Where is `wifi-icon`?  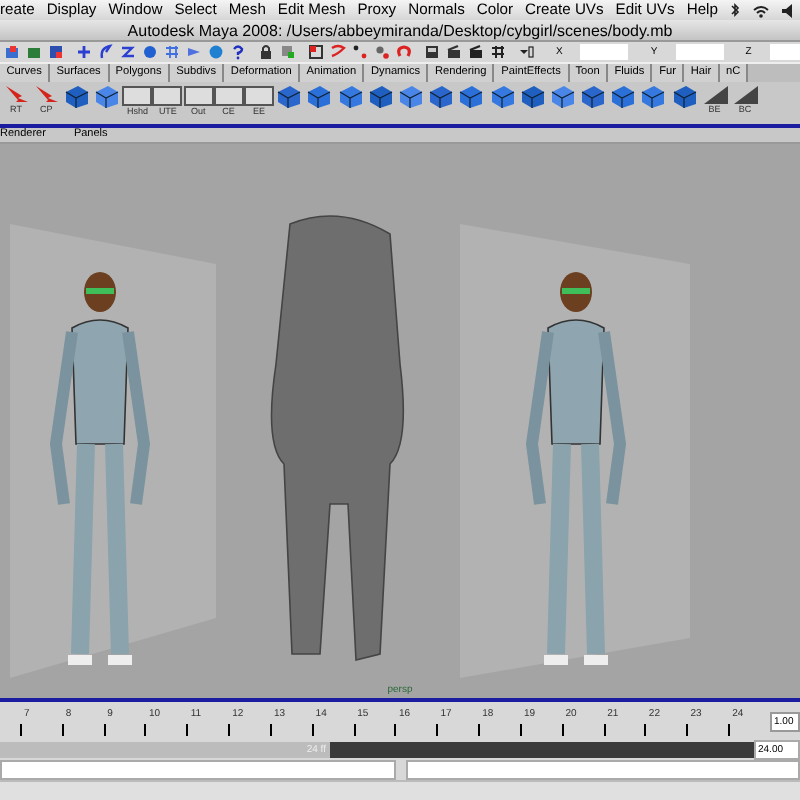 wifi-icon is located at coordinates (760, 10).